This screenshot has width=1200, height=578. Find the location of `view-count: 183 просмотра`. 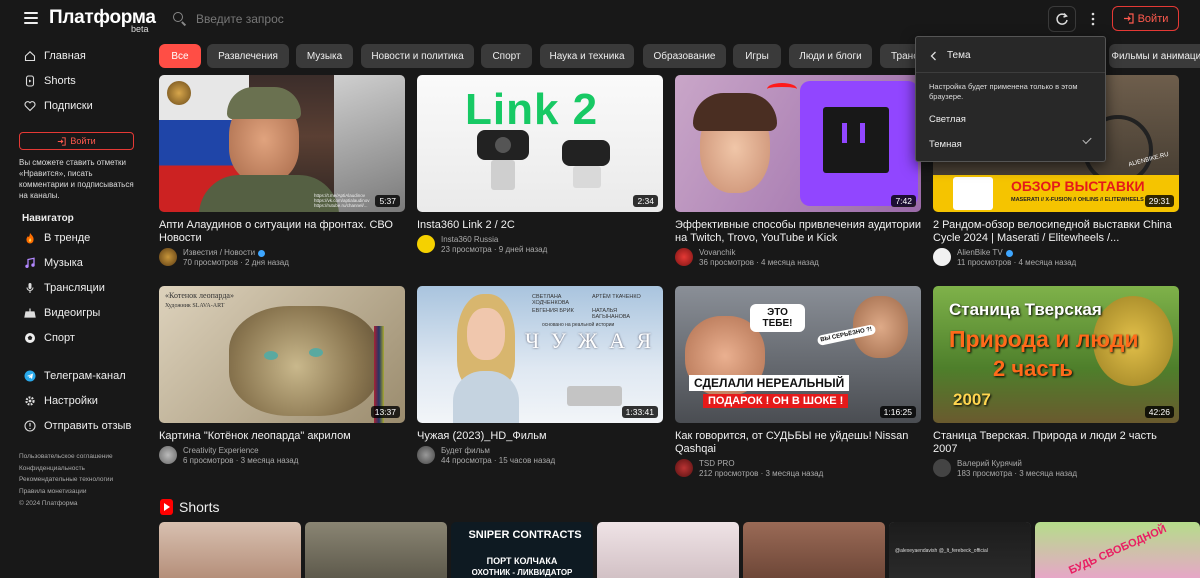

view-count: 183 просмотра is located at coordinates (985, 473).